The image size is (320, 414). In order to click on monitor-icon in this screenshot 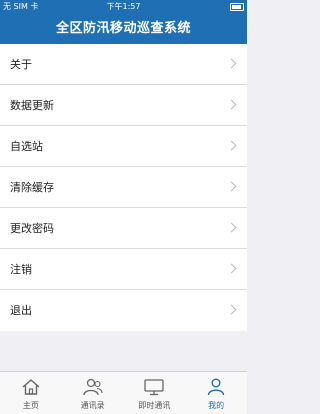, I will do `click(154, 387)`.